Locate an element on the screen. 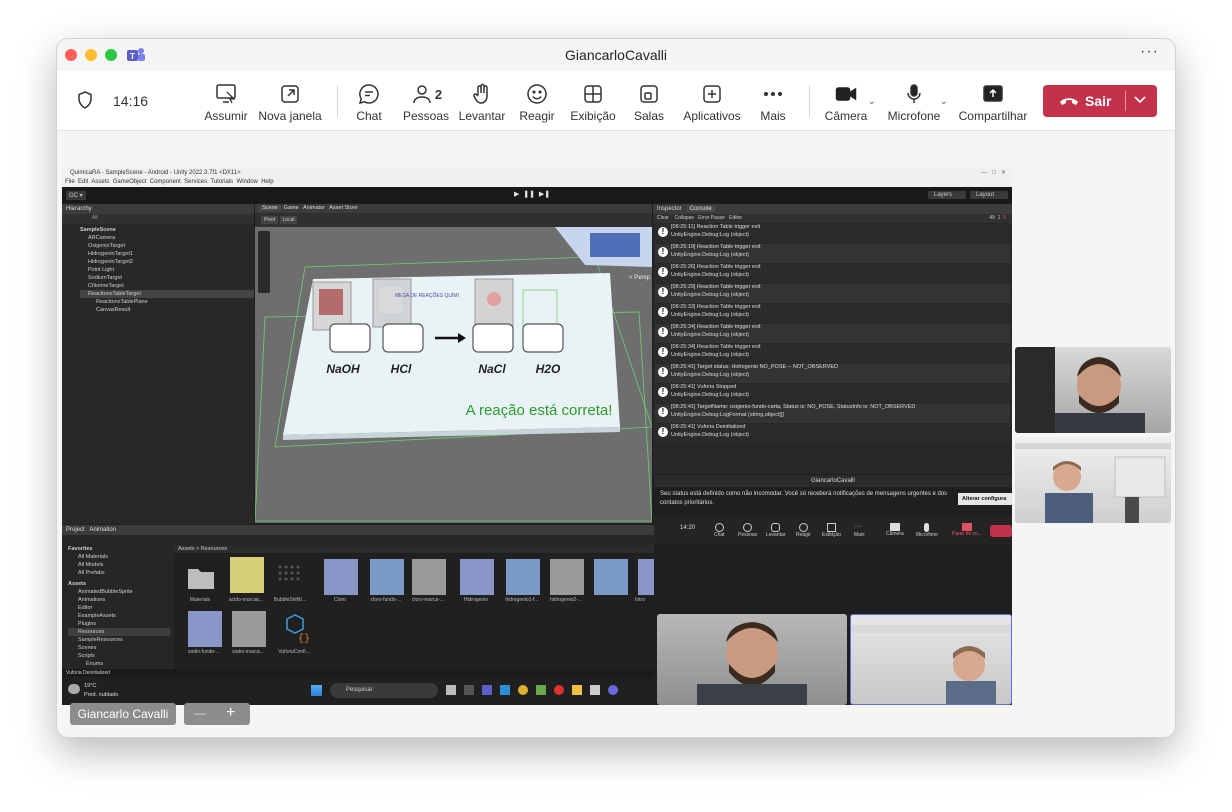 The width and height of the screenshot is (1232, 812). tab-game: Game is located at coordinates (291, 208).